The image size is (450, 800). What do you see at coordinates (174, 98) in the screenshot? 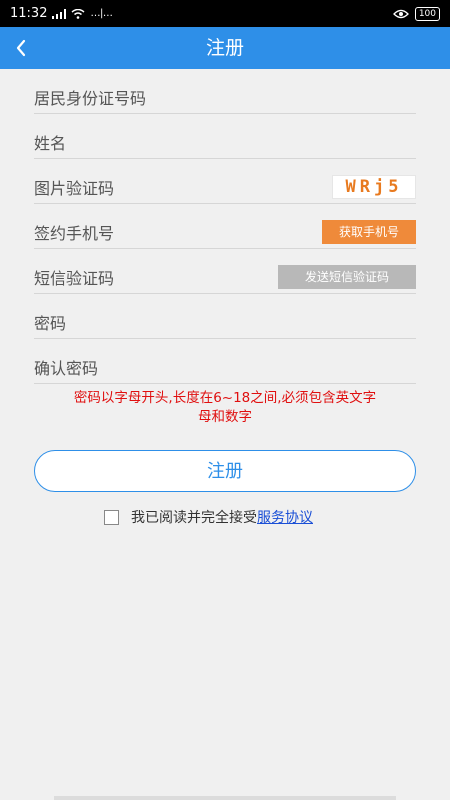
I see `id-number-input` at bounding box center [174, 98].